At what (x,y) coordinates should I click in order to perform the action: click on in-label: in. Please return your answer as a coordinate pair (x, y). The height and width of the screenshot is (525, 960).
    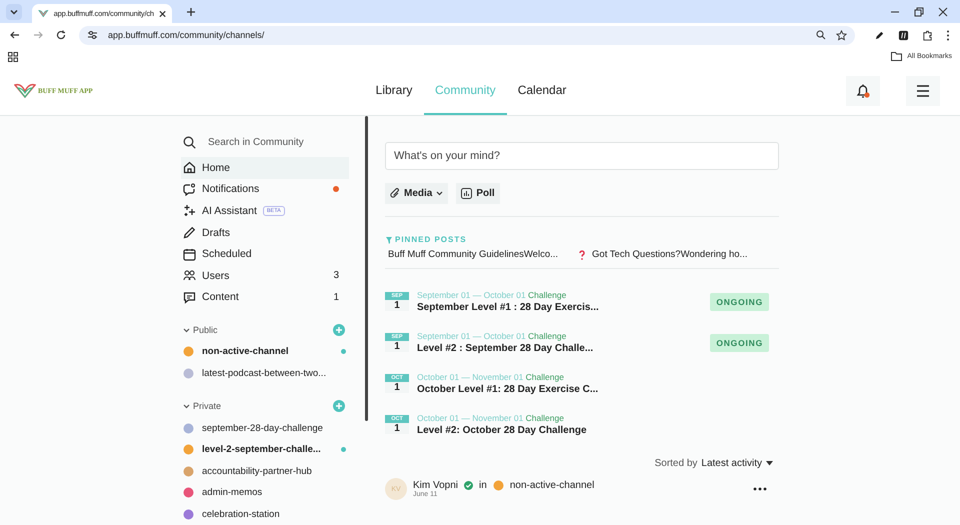
    Looking at the image, I should click on (483, 485).